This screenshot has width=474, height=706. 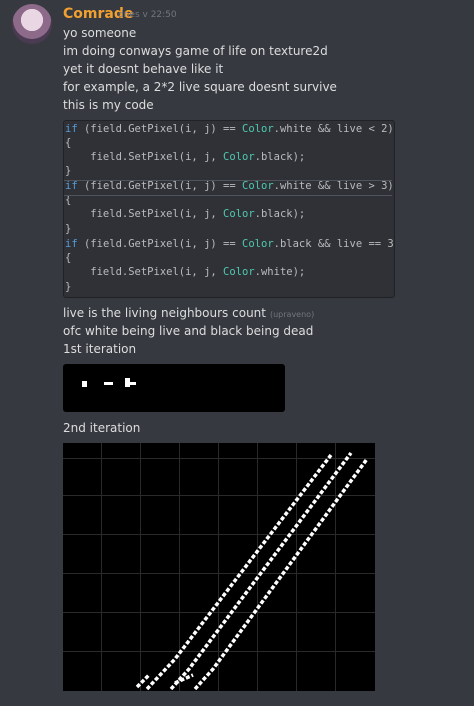 I want to click on avatar, so click(x=32, y=24).